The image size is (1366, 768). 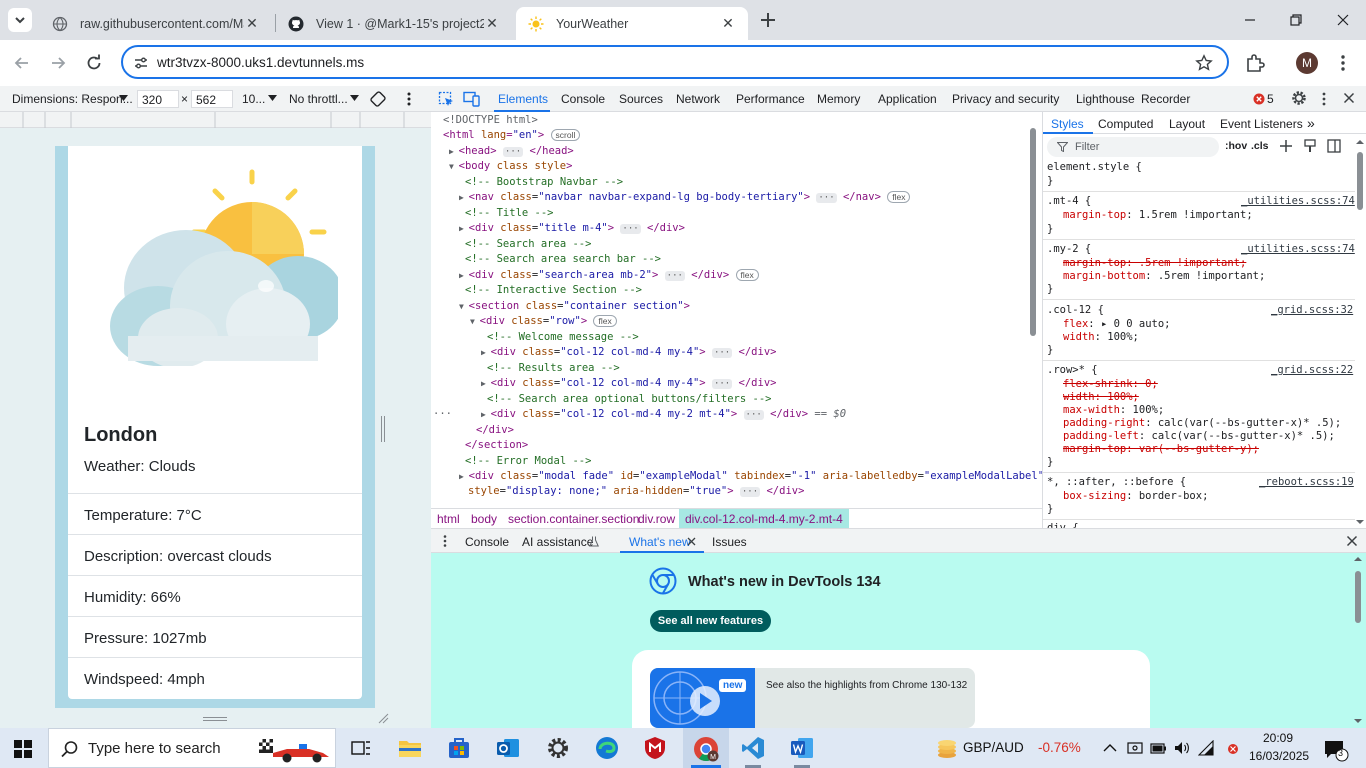 What do you see at coordinates (563, 259) in the screenshot?
I see `comment-searchbar: <!-- Search area search bar -->` at bounding box center [563, 259].